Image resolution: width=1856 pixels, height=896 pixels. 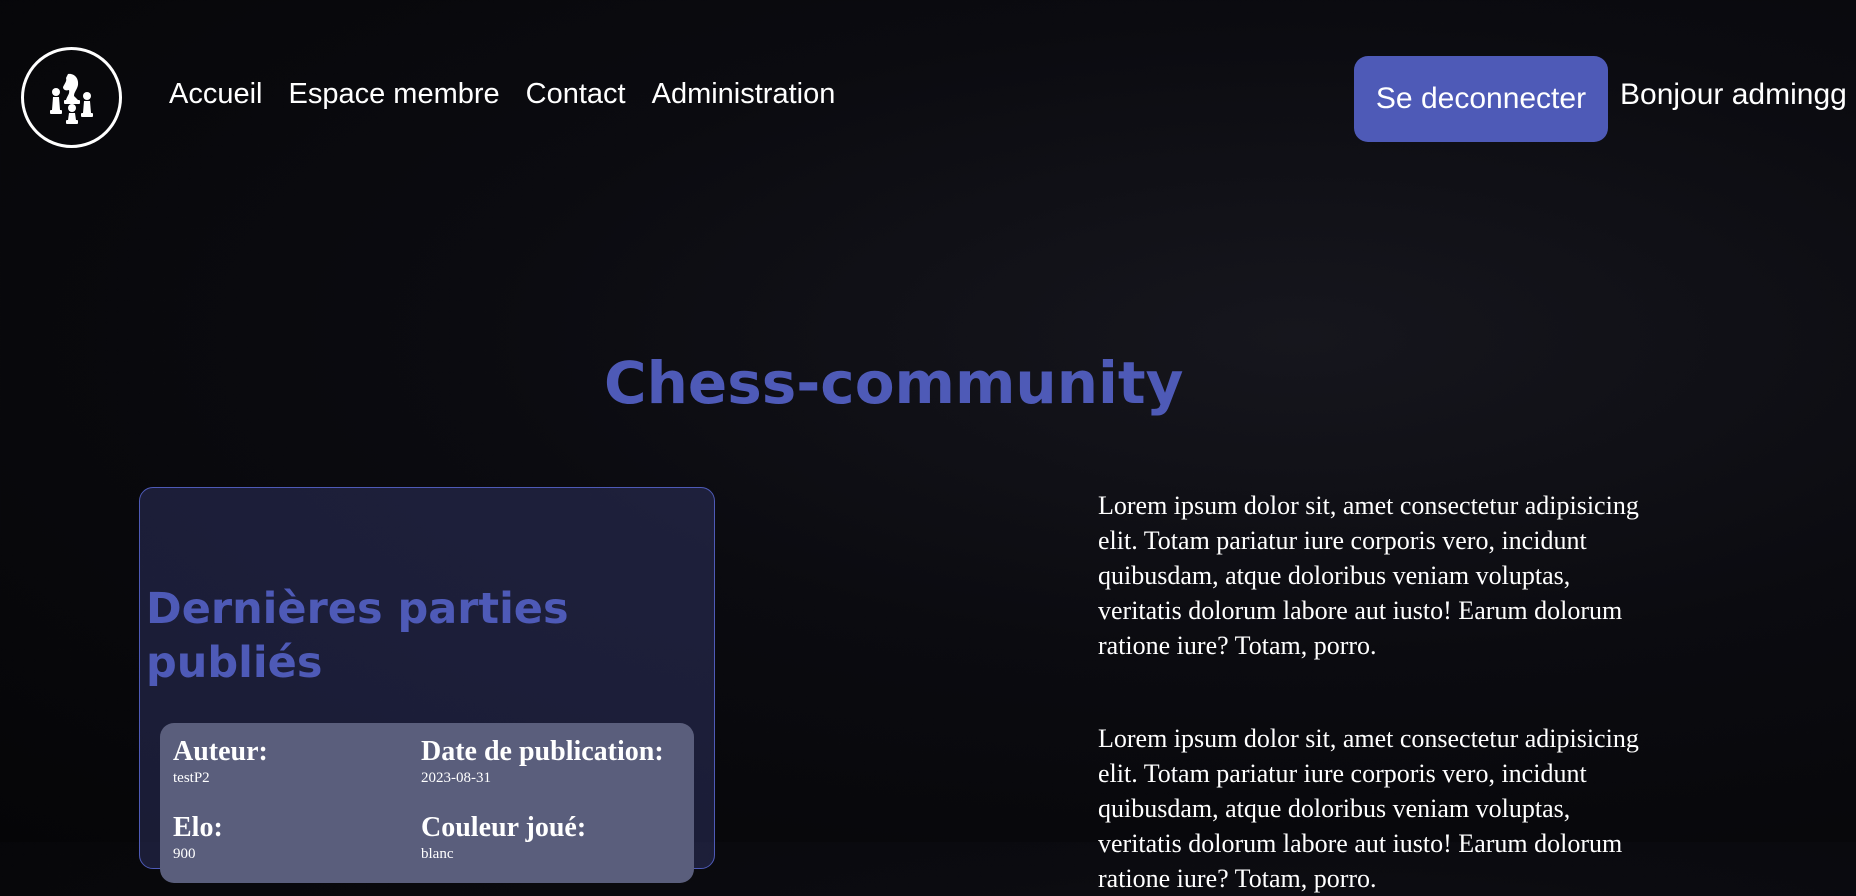 What do you see at coordinates (437, 853) in the screenshot?
I see `played-color-value: blanc` at bounding box center [437, 853].